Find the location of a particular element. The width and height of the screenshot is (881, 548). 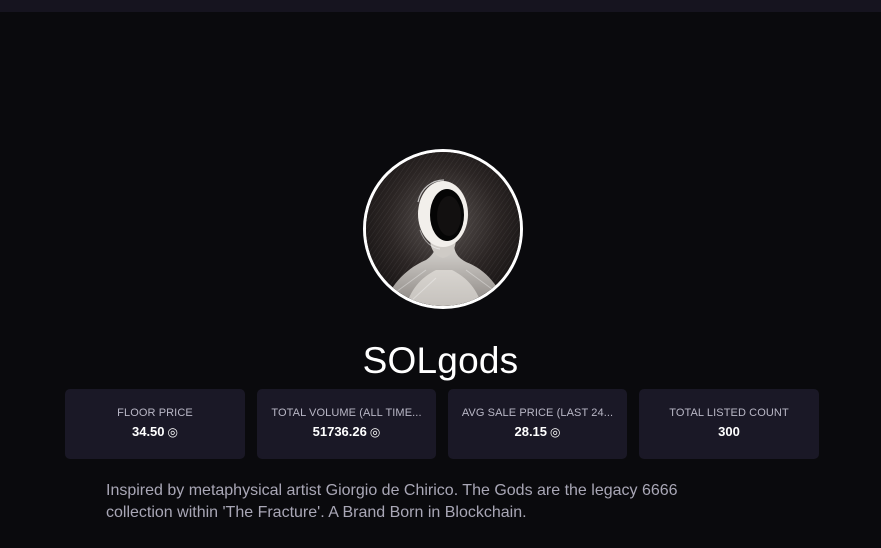

stat-number: 34.50 is located at coordinates (148, 431).